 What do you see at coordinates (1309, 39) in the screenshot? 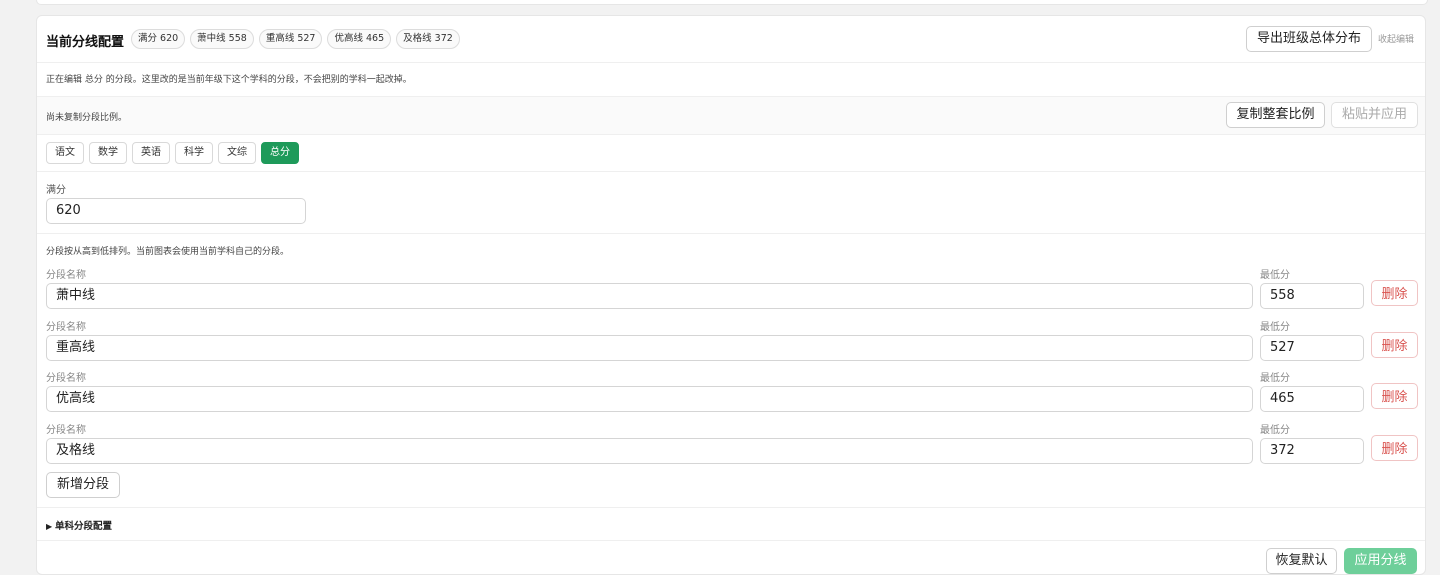
I see `export-distribution-button: 导出班级总体分布` at bounding box center [1309, 39].